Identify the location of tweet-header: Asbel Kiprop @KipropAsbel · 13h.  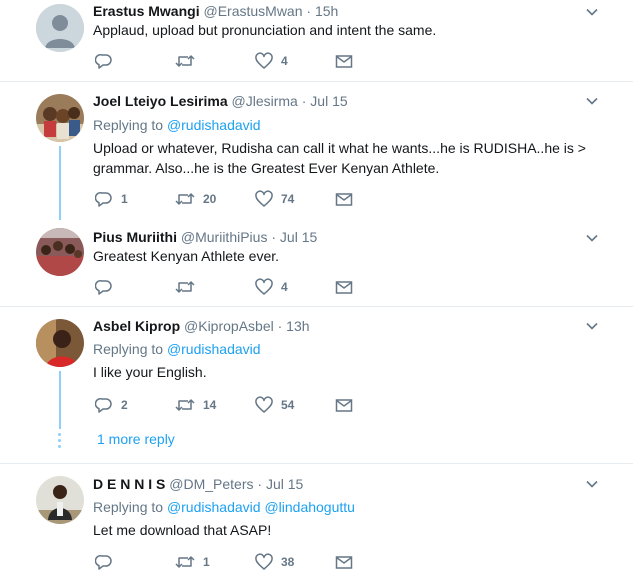
(201, 326).